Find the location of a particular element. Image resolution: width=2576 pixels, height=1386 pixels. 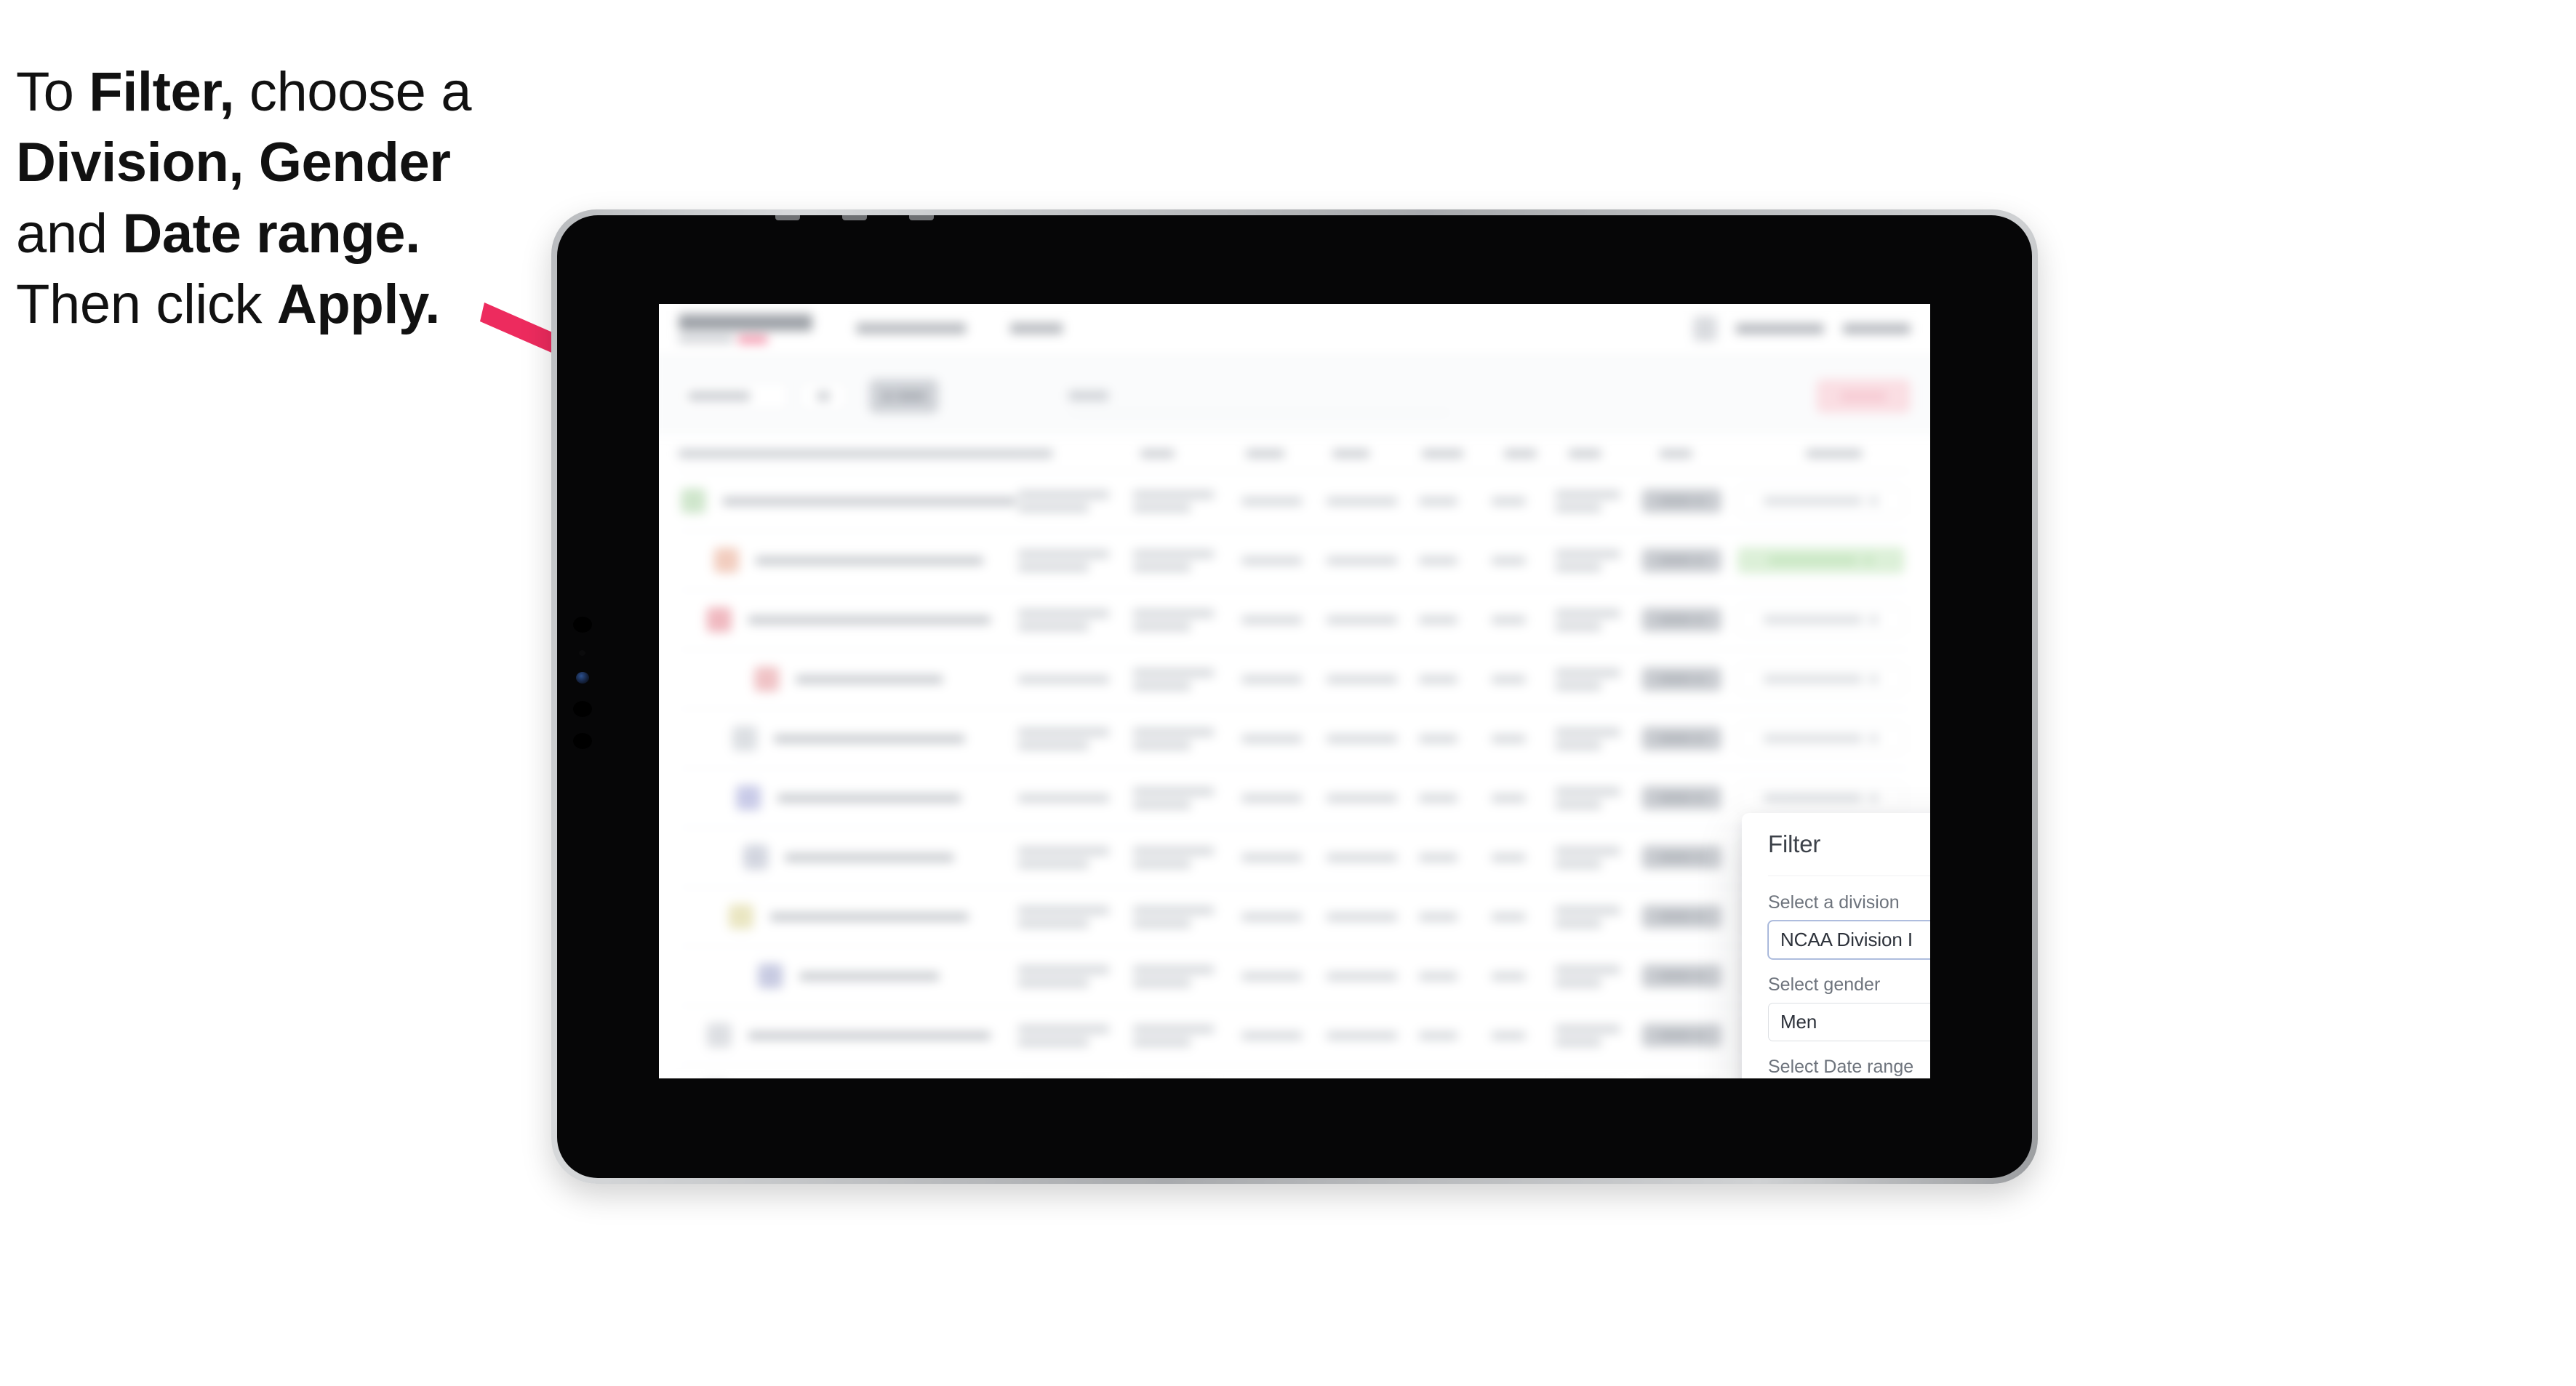

sign-out-link is located at coordinates (1876, 328).